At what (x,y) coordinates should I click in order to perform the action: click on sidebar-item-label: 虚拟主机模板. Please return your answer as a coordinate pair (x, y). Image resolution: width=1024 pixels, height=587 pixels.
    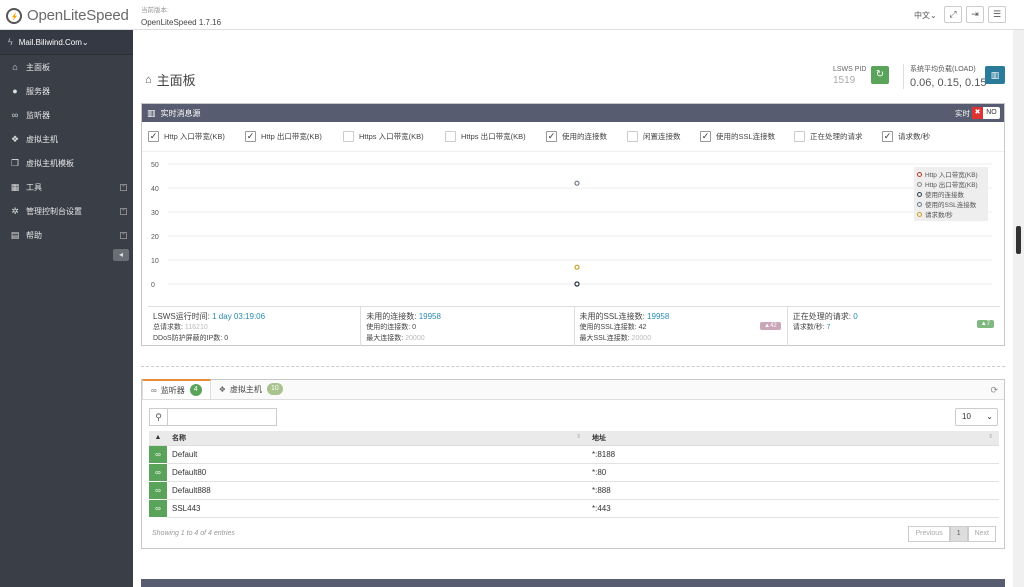
    Looking at the image, I should click on (50, 163).